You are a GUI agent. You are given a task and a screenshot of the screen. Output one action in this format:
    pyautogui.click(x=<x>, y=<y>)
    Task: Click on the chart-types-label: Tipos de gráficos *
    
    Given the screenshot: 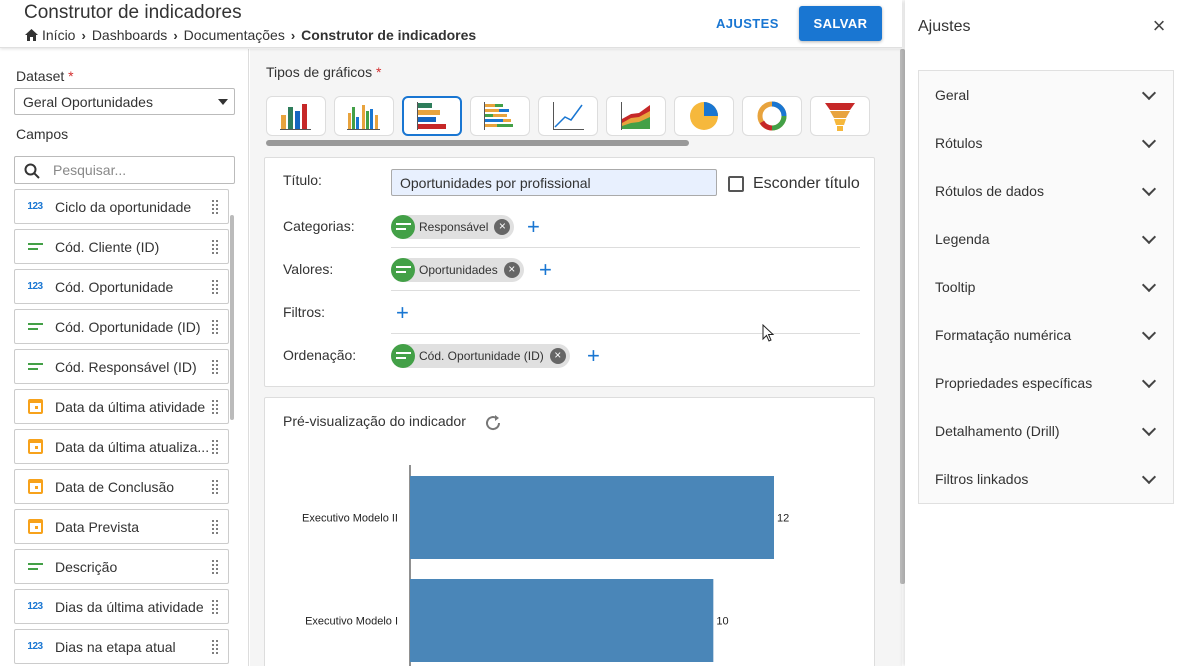 What is the action you would take?
    pyautogui.click(x=324, y=72)
    